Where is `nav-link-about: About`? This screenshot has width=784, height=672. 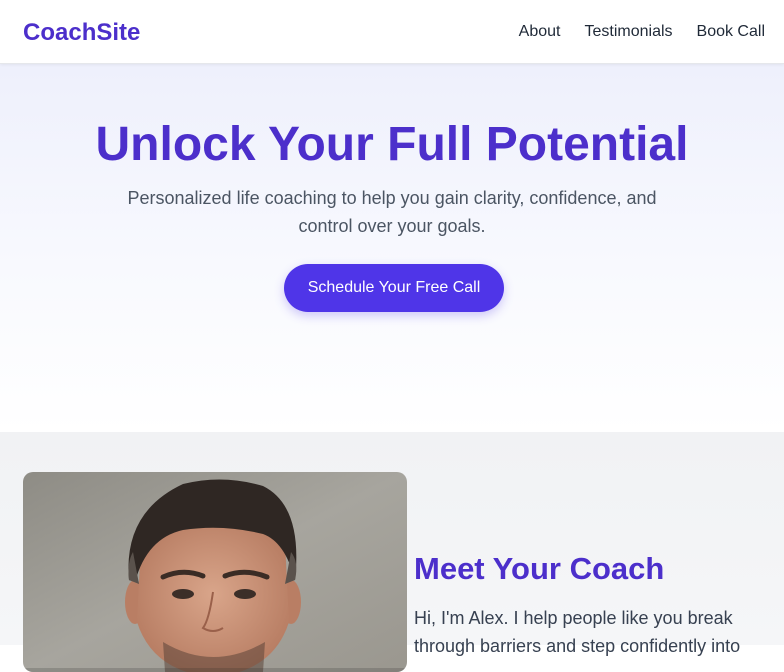
nav-link-about: About is located at coordinates (540, 32).